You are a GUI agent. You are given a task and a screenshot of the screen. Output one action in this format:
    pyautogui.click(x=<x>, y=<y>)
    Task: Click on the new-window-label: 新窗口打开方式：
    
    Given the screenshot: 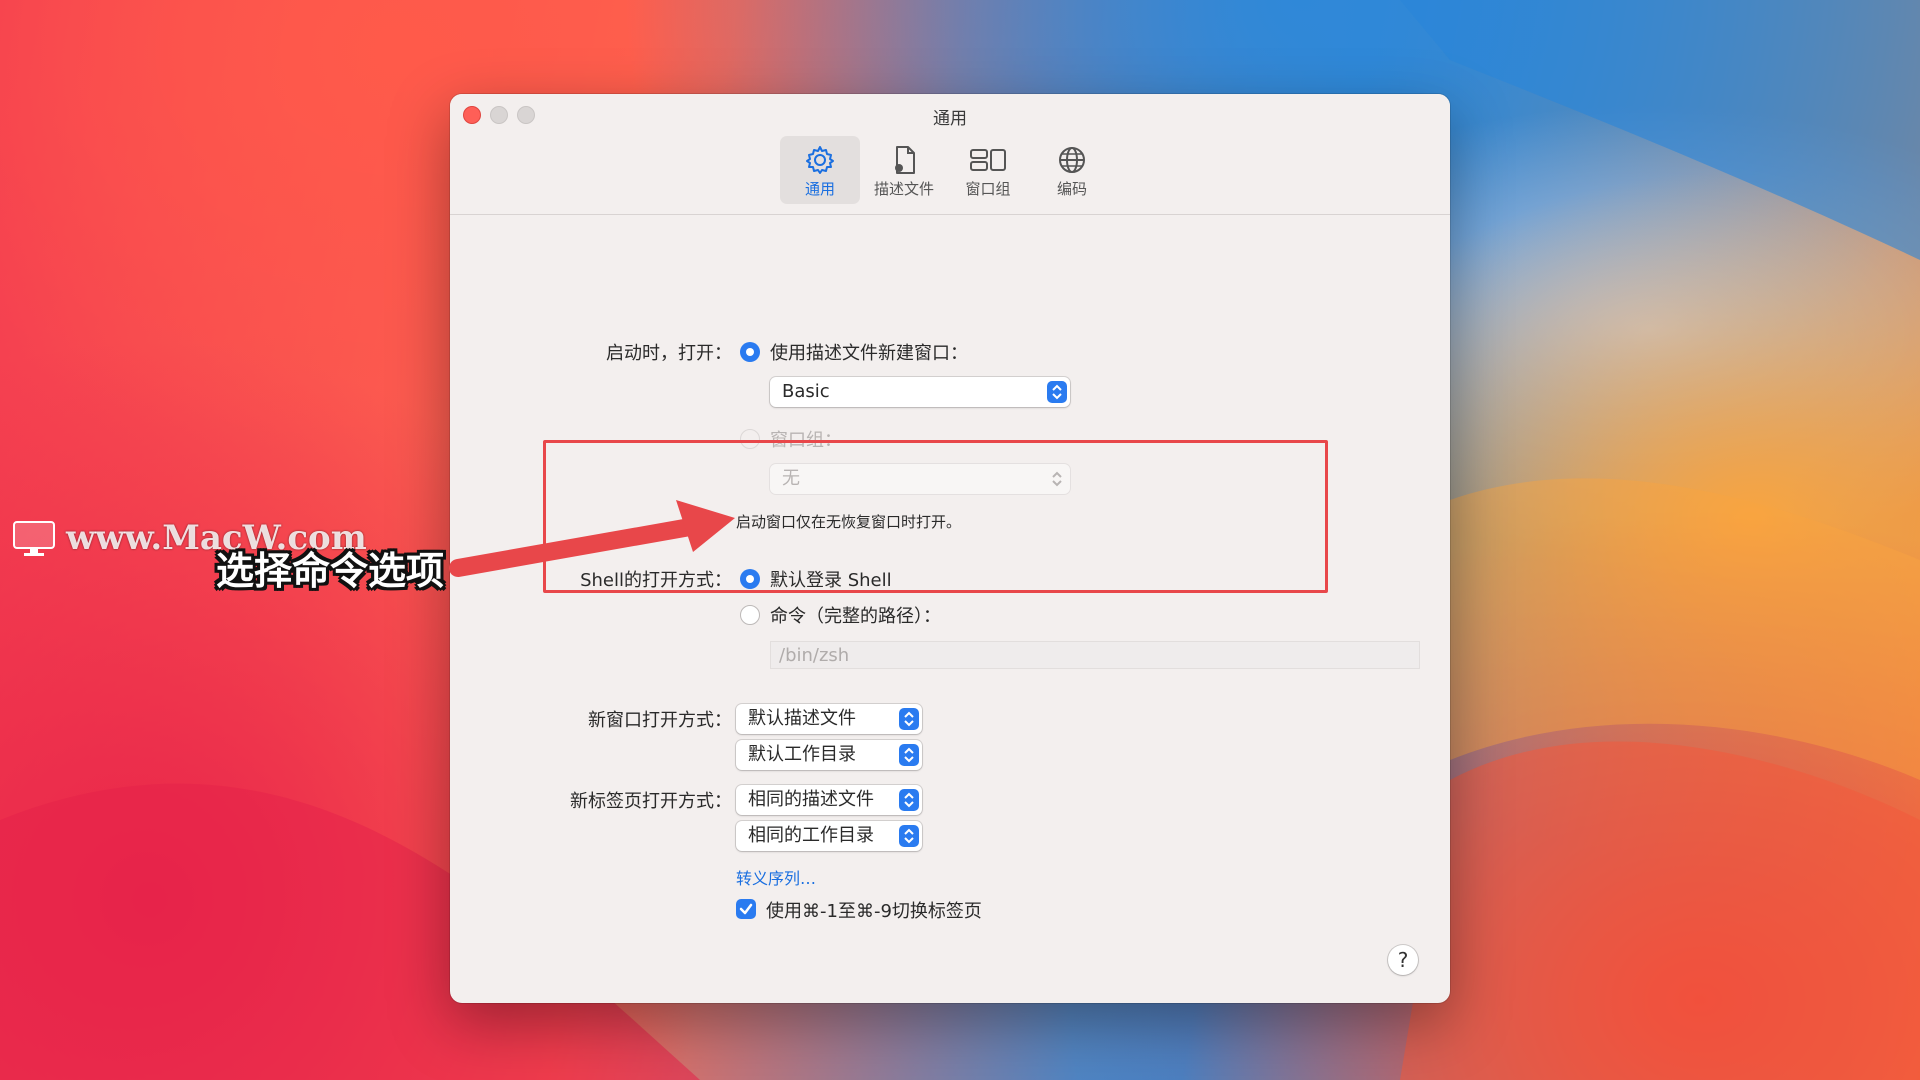 What is the action you would take?
    pyautogui.click(x=660, y=720)
    